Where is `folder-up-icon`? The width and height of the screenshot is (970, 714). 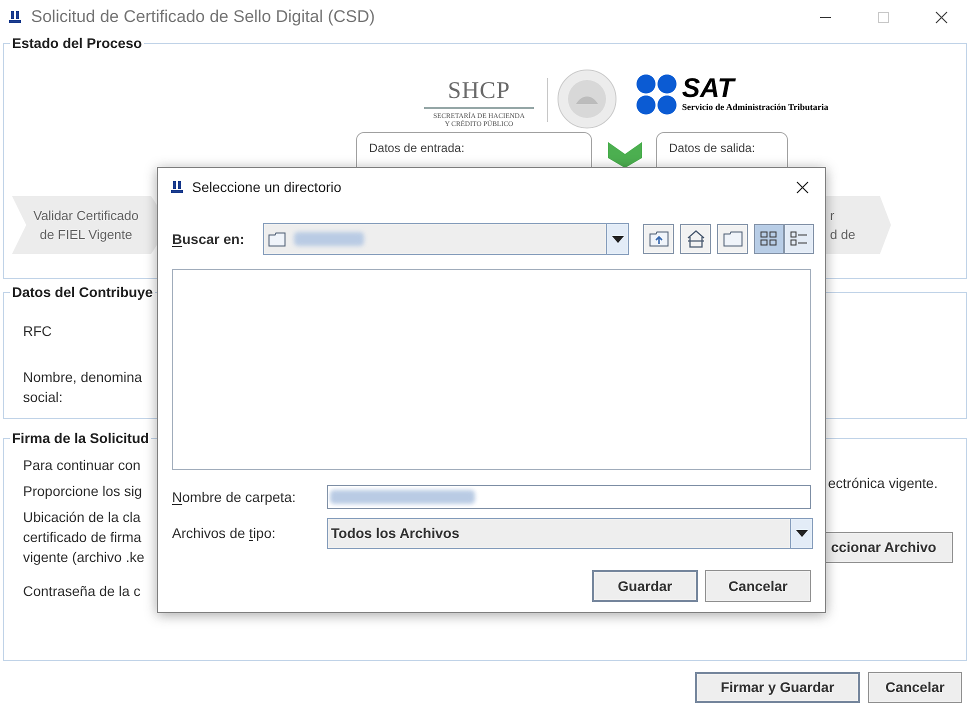
folder-up-icon is located at coordinates (658, 239).